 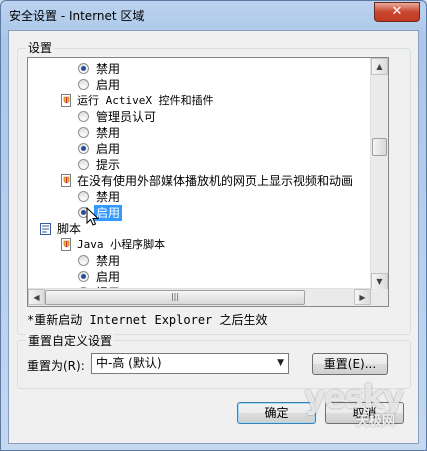 I want to click on scroll-up-button: ▲, so click(x=379, y=66).